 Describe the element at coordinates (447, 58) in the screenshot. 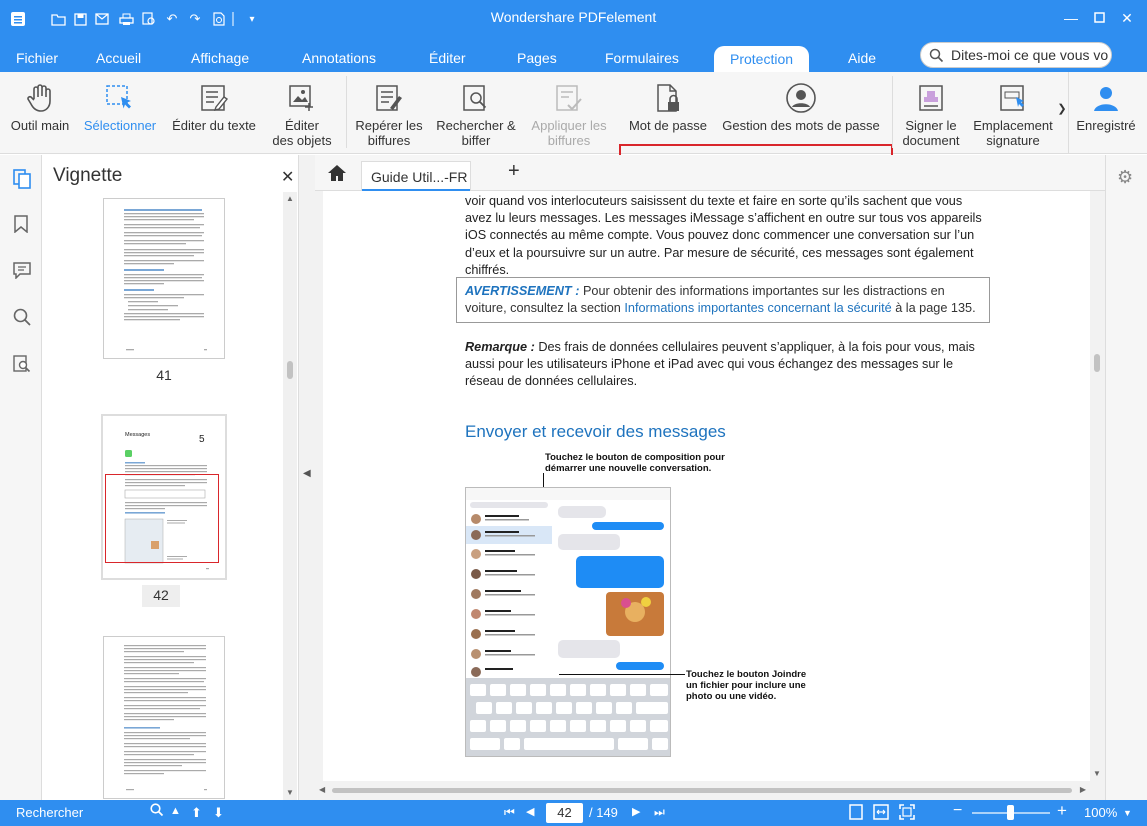

I see `tab-editer: Éditer` at that location.